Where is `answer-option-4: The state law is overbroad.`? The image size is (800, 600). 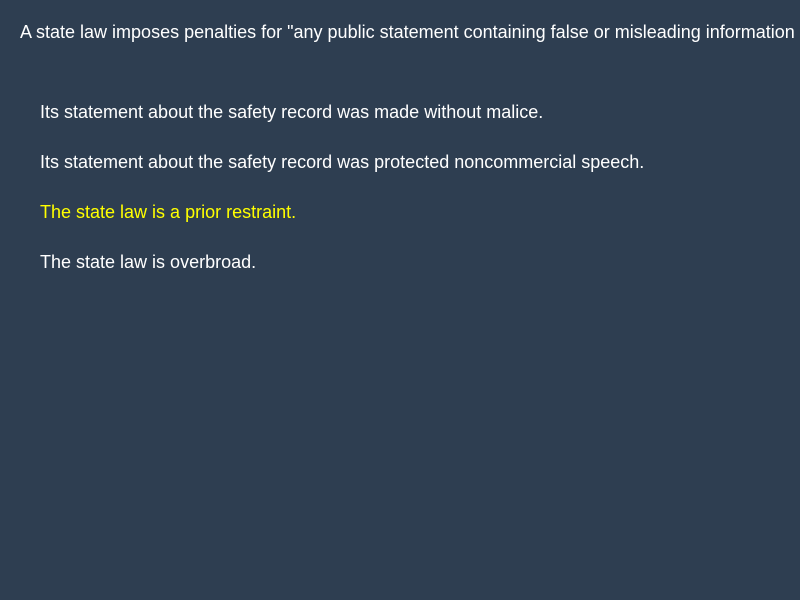 answer-option-4: The state law is overbroad. is located at coordinates (410, 262).